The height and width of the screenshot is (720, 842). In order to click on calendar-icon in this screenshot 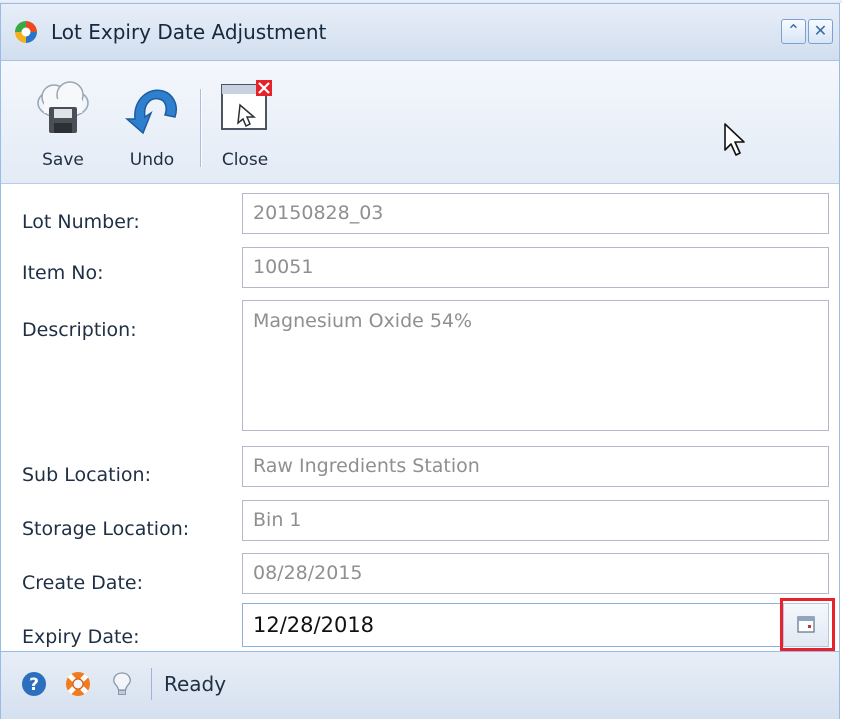, I will do `click(806, 624)`.